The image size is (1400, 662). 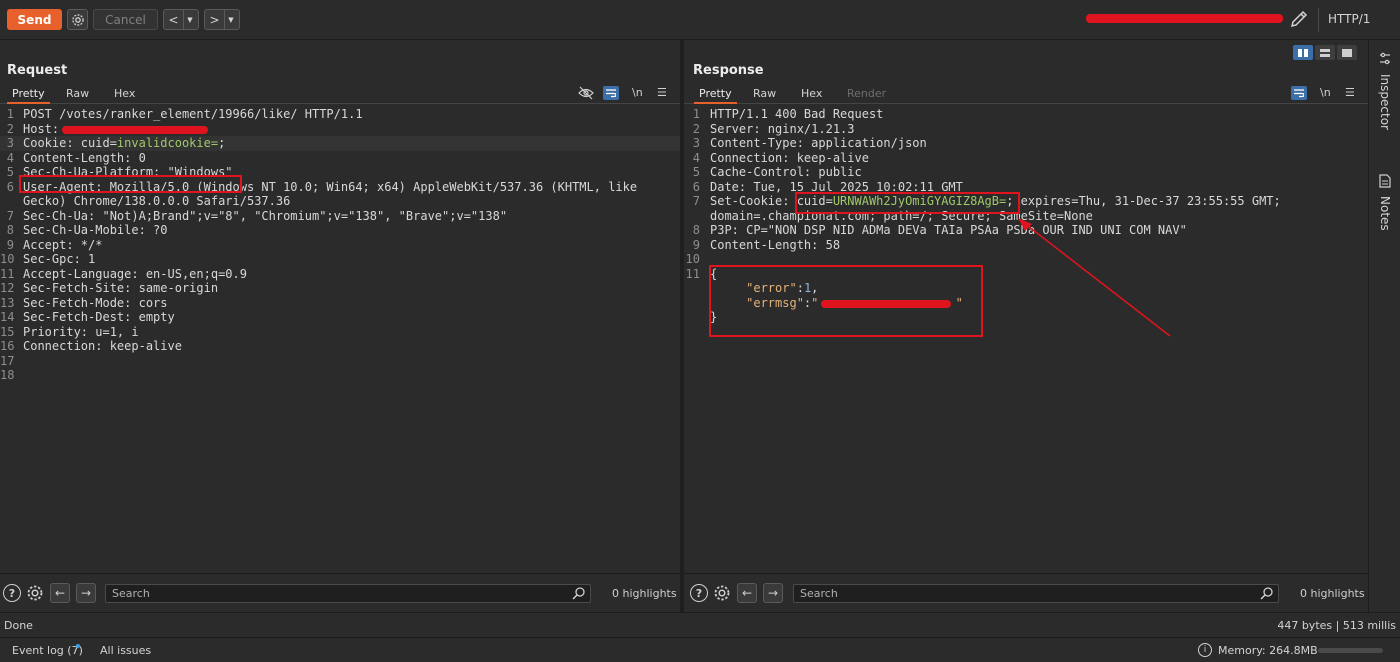 What do you see at coordinates (696, 143) in the screenshot?
I see `line-number: 3` at bounding box center [696, 143].